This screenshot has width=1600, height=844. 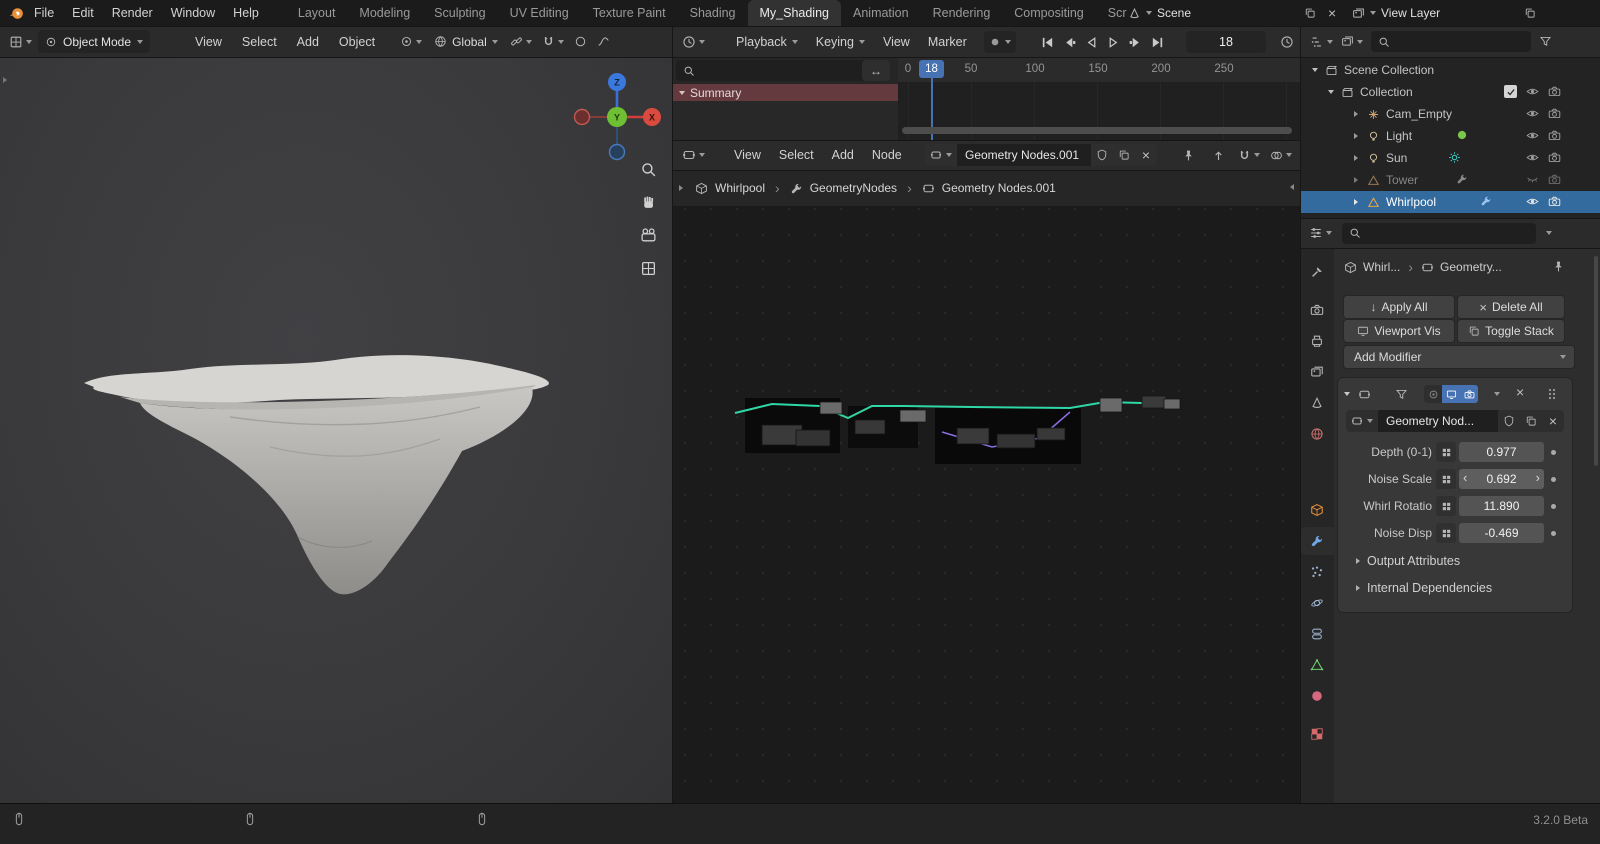 What do you see at coordinates (1538, 477) in the screenshot?
I see `increment-arrow-icon: ›` at bounding box center [1538, 477].